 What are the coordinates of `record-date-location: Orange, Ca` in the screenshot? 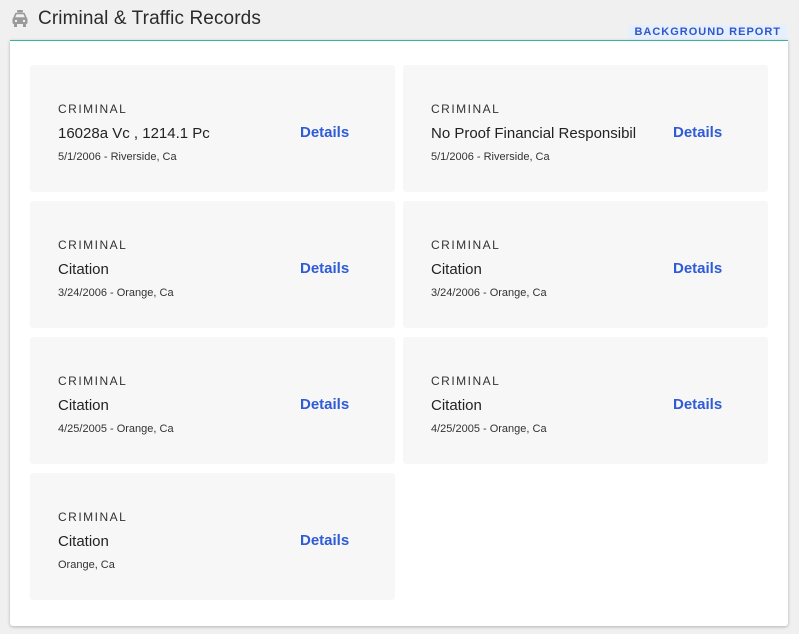 It's located at (86, 565).